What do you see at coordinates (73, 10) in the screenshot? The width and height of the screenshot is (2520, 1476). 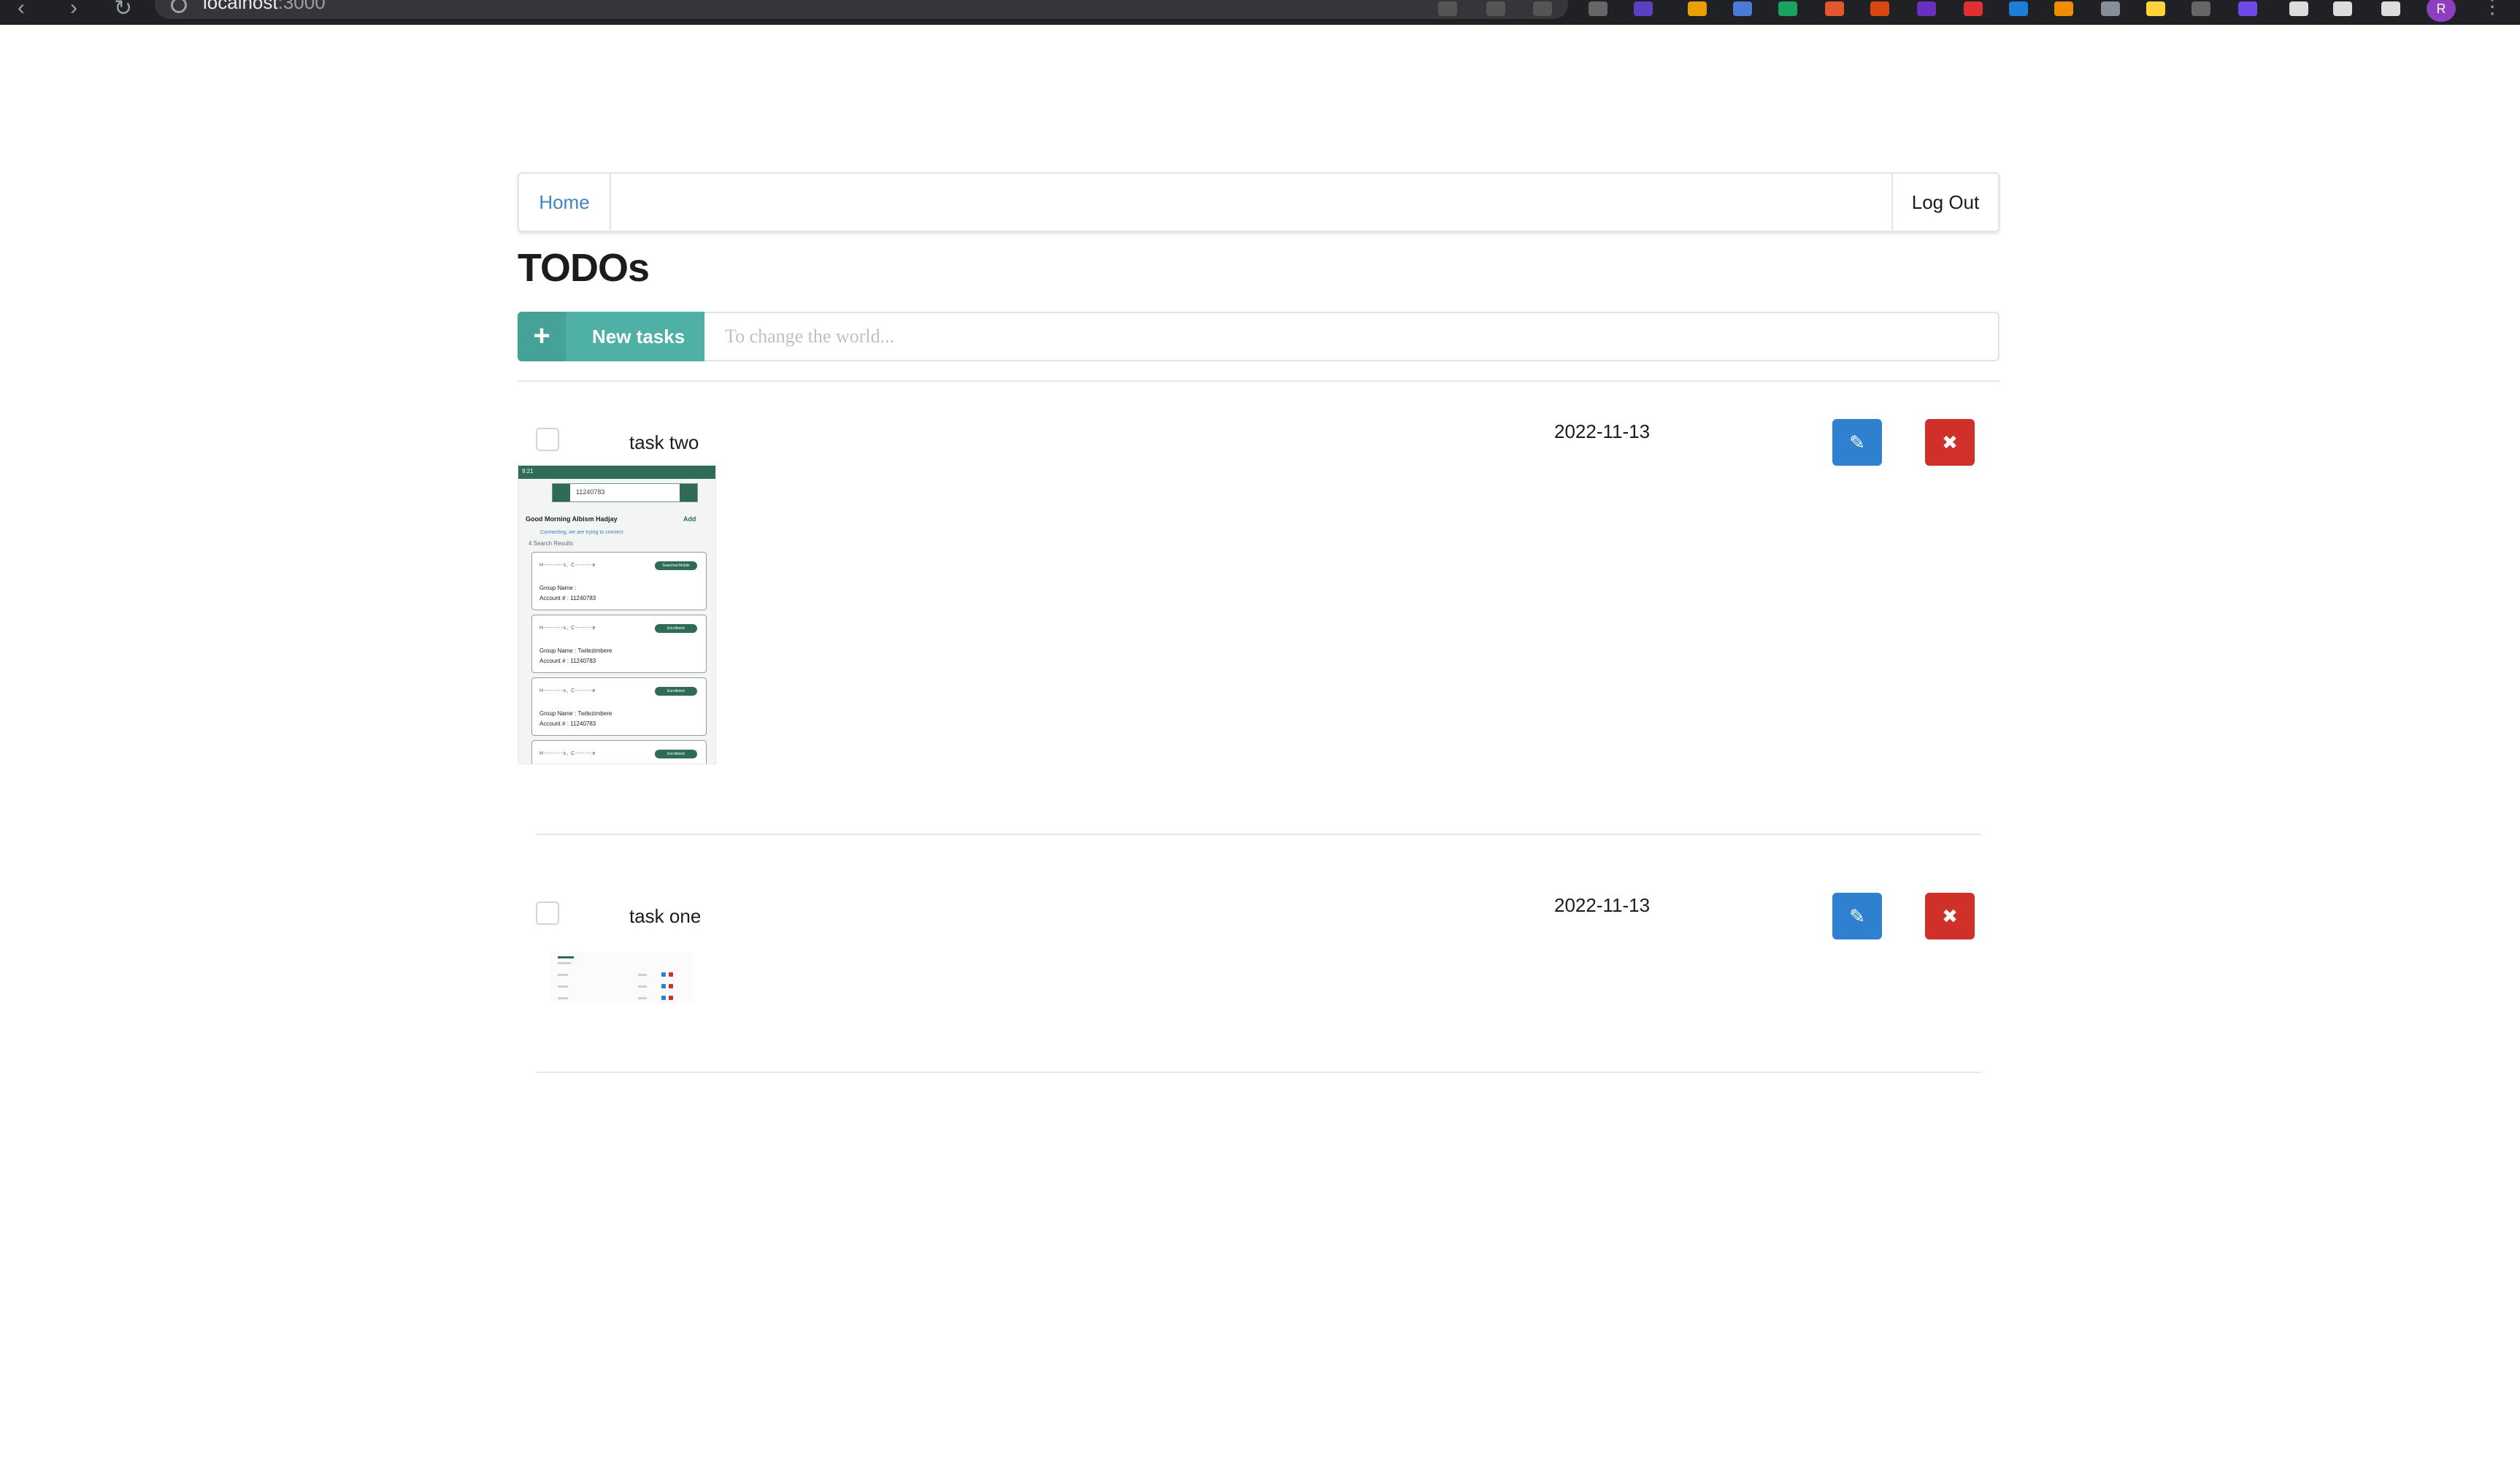 I see `forward-icon: ›` at bounding box center [73, 10].